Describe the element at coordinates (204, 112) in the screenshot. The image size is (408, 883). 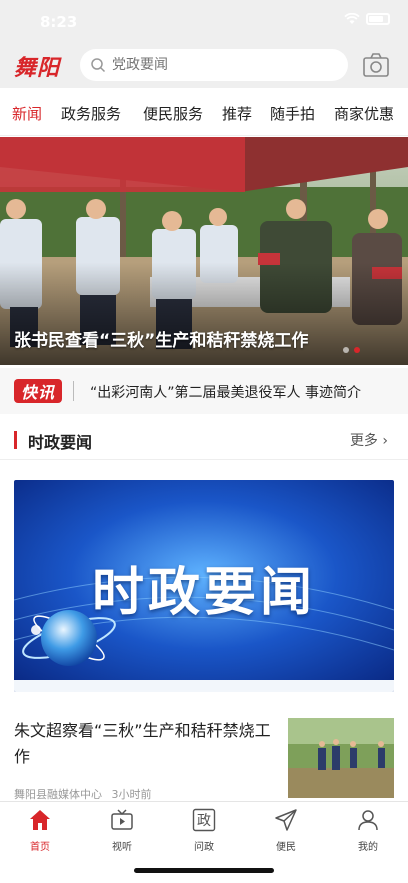
I see `category-nav: 新闻 政务服务 便民服务 推荐 随手拍 商家优惠` at that location.